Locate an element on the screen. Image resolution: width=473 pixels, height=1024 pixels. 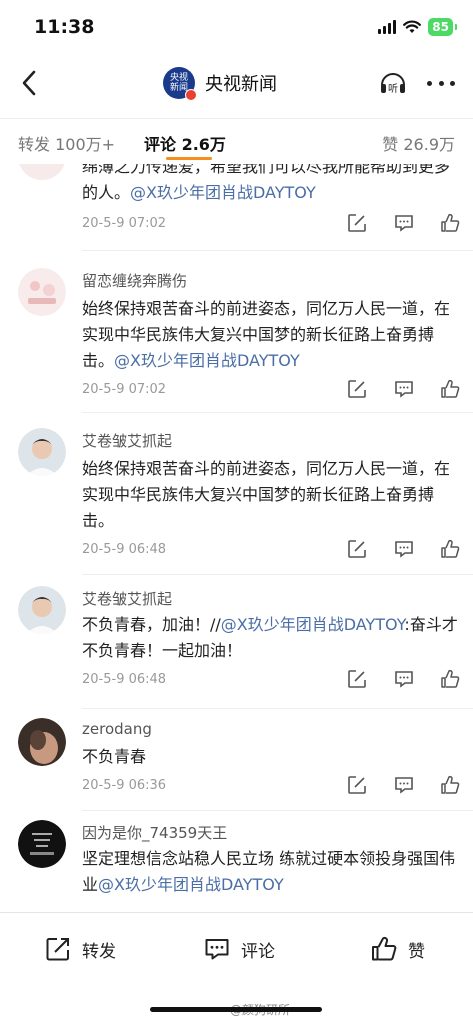
more-icon is located at coordinates (429, 83).